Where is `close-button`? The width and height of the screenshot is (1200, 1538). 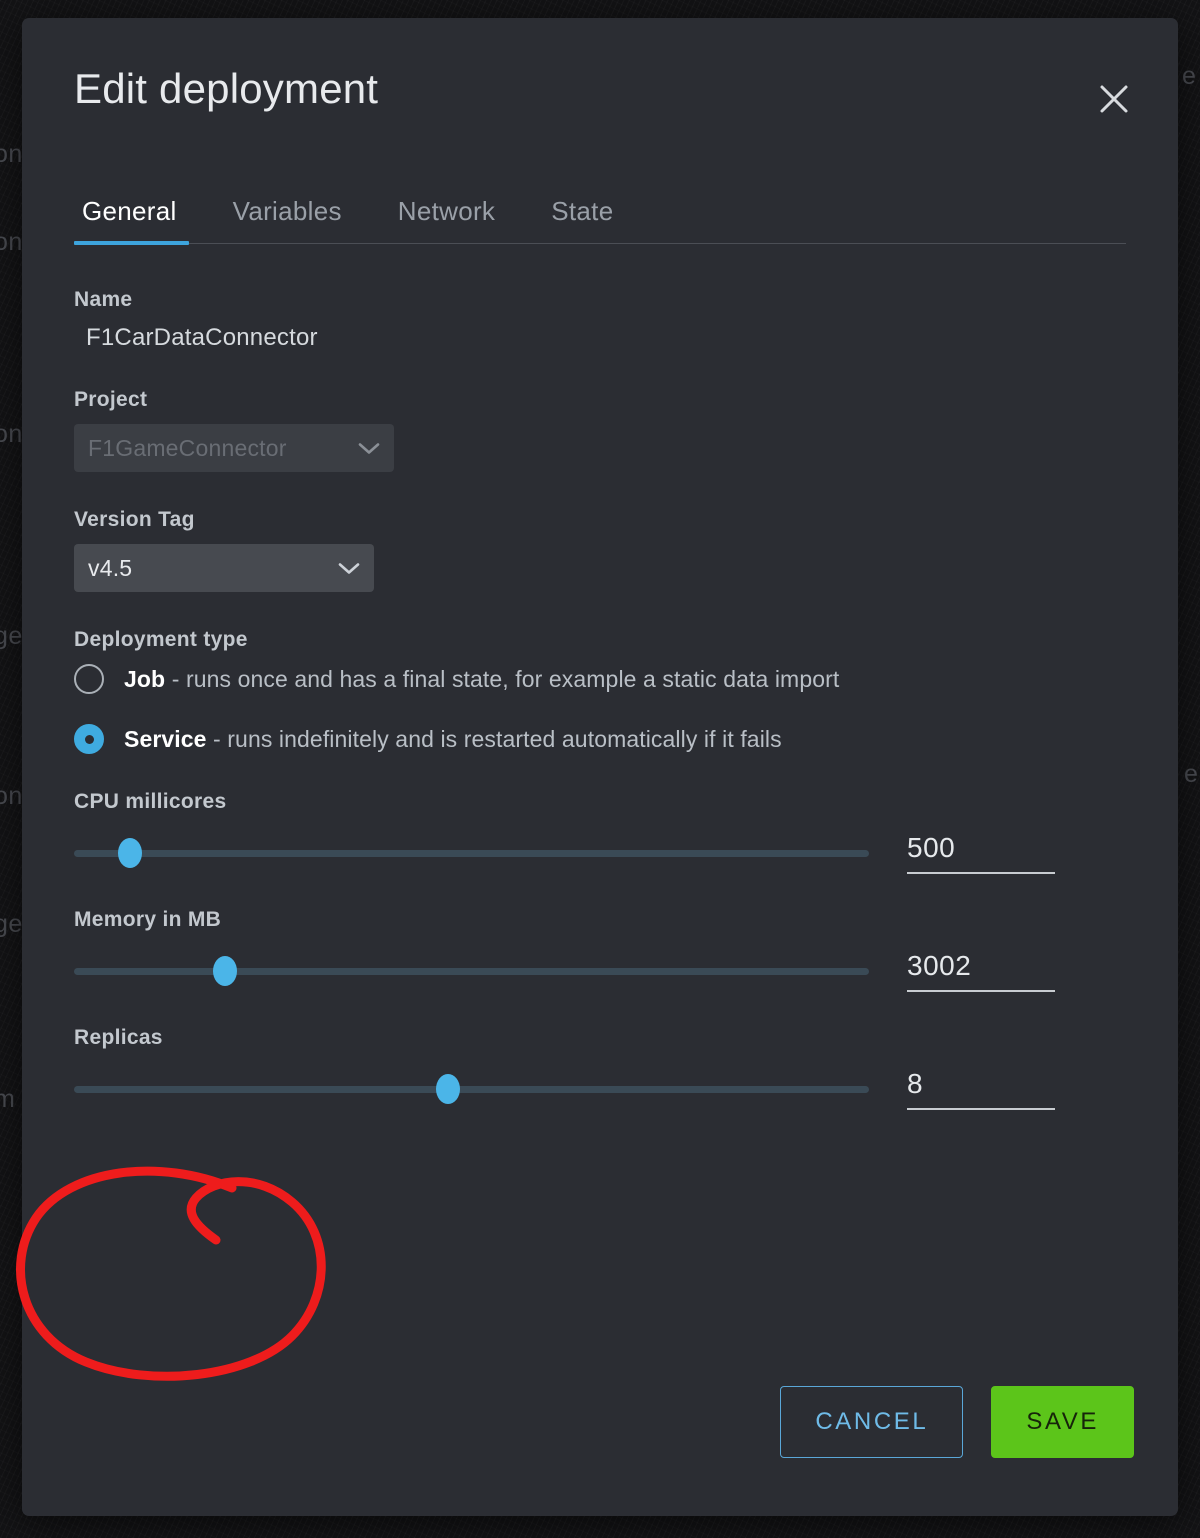
close-button is located at coordinates (1114, 99).